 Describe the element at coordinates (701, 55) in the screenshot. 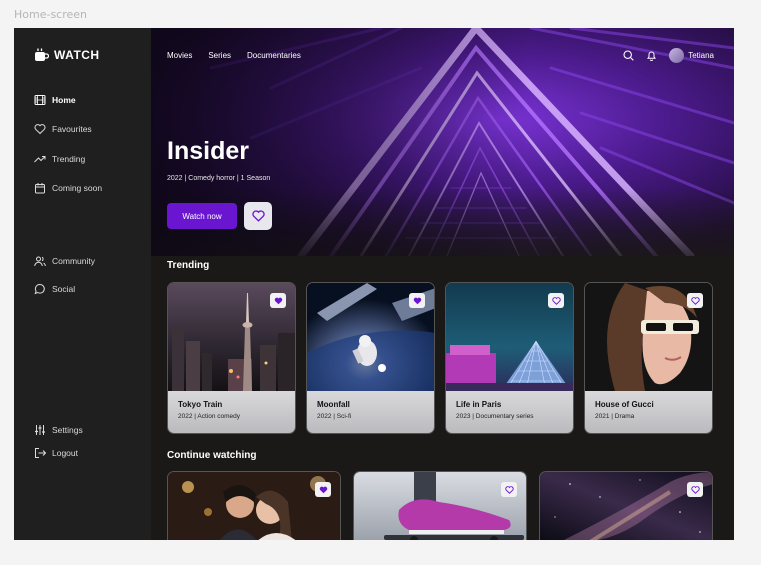

I see `user-name: Tetiana` at that location.